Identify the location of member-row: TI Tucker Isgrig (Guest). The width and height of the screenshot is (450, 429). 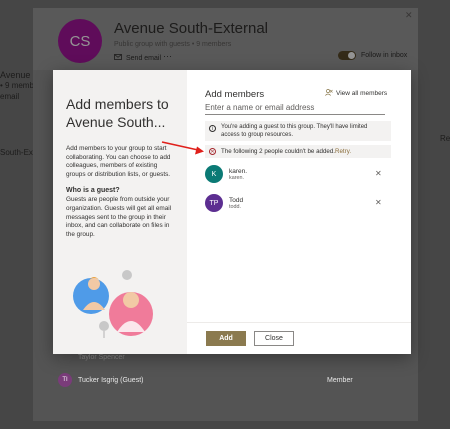
(100, 380).